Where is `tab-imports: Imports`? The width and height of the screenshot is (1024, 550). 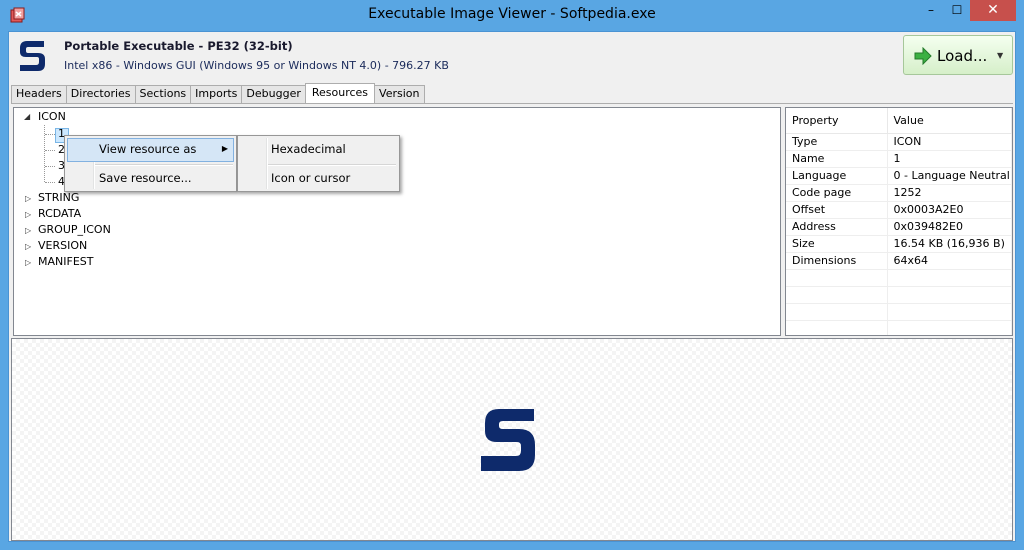 tab-imports: Imports is located at coordinates (216, 94).